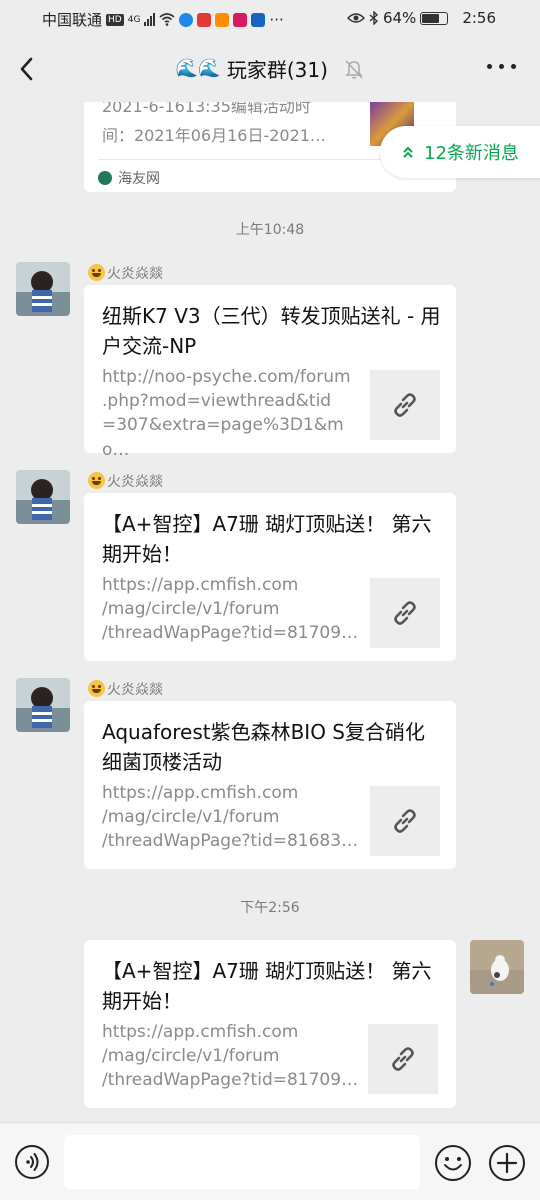 The image size is (540, 1200). What do you see at coordinates (479, 18) in the screenshot?
I see `clock: 2:56` at bounding box center [479, 18].